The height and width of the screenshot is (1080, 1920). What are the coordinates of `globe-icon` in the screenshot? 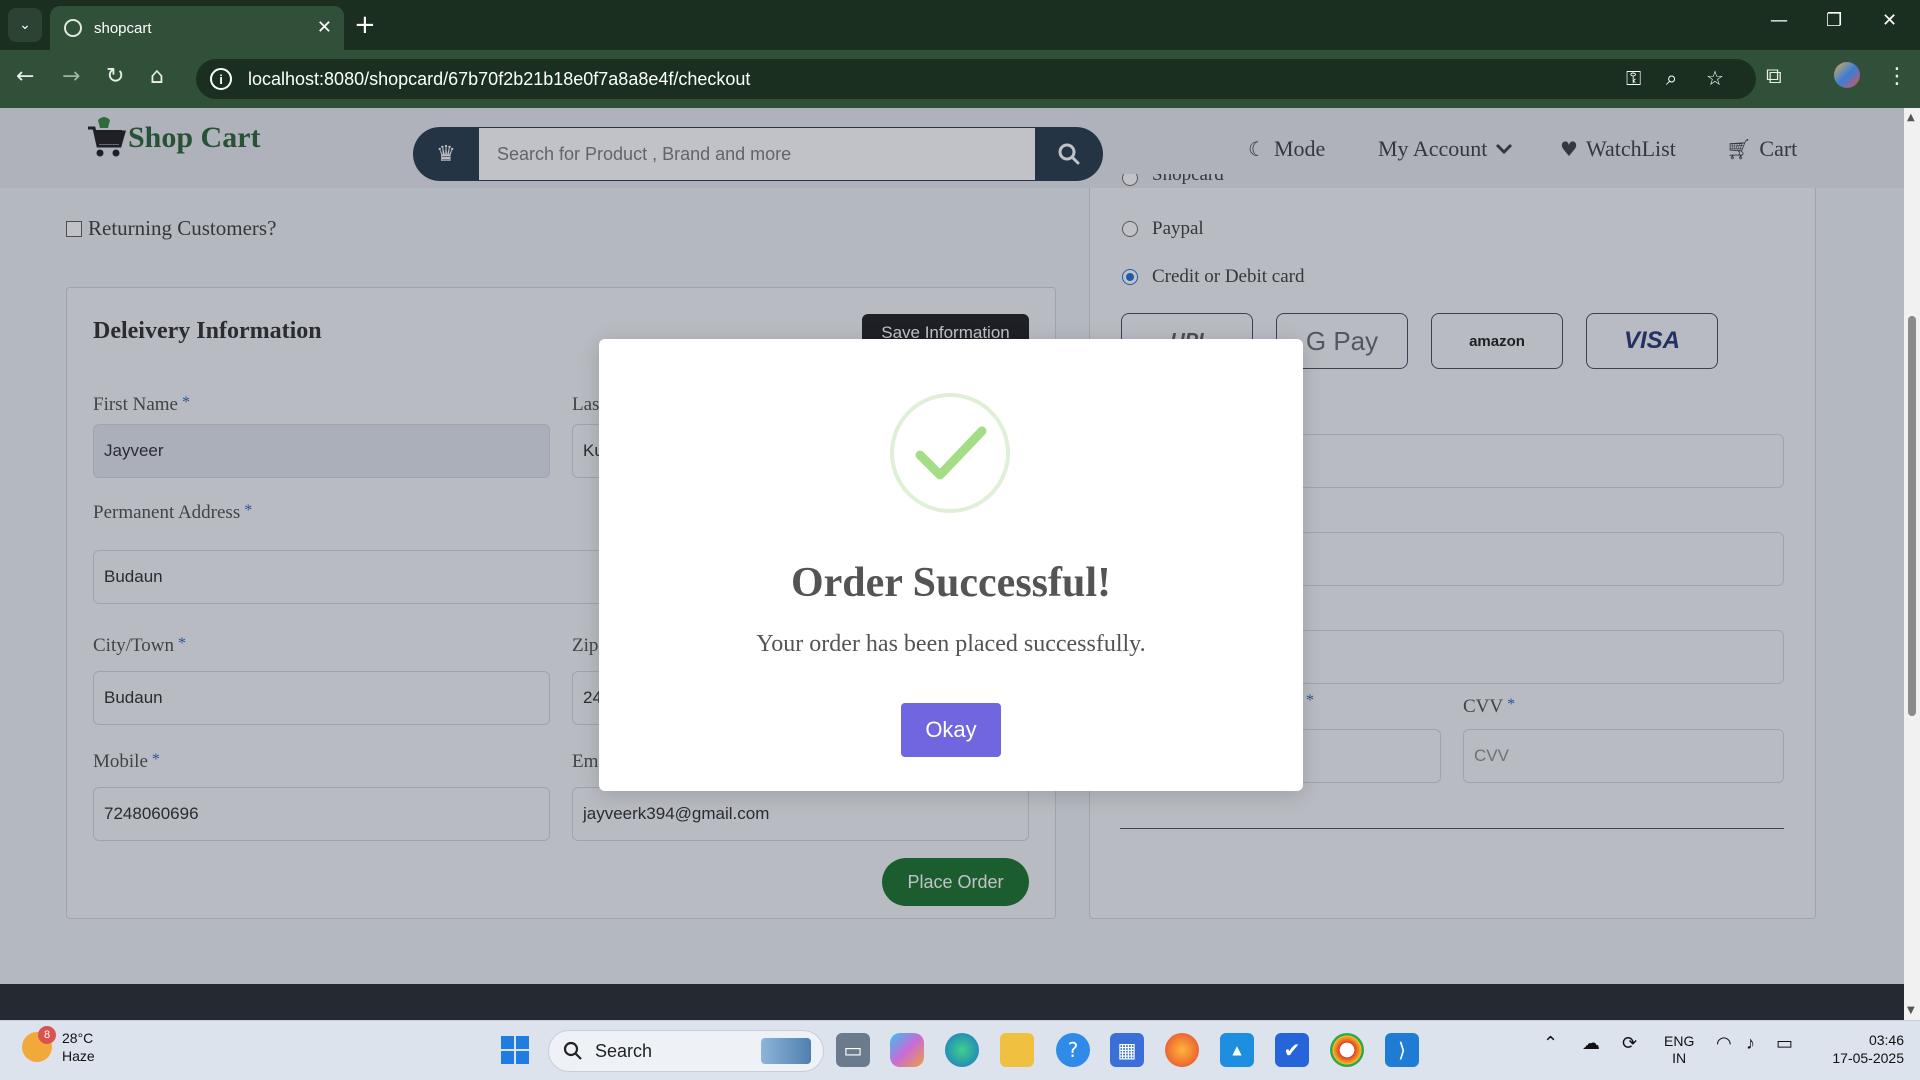 It's located at (73, 28).